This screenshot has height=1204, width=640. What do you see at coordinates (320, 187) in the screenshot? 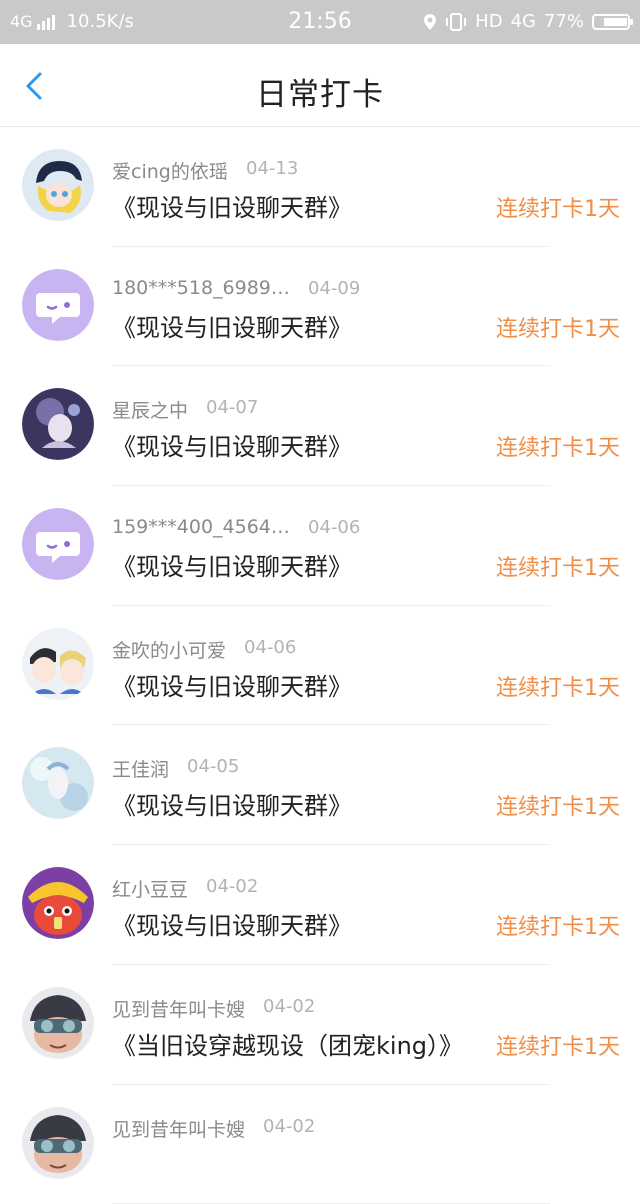
I see `checkin-row: 爱cing的依瑶 04-13 《现设与旧设聊天群》 连续打卡1天` at bounding box center [320, 187].